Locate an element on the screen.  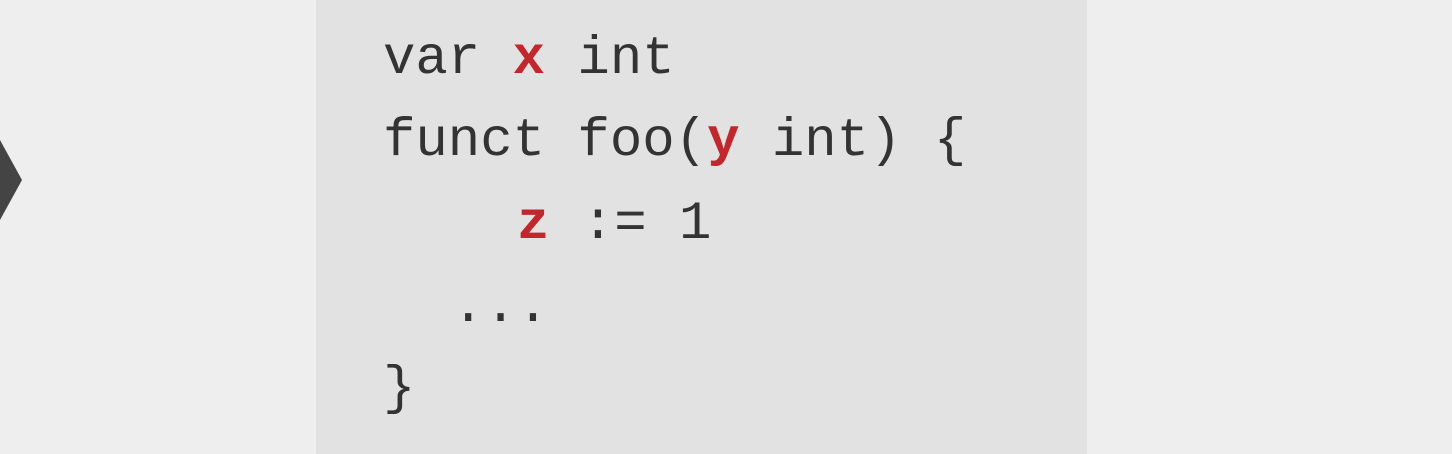
code-line-closing-brace: } is located at coordinates (399, 389).